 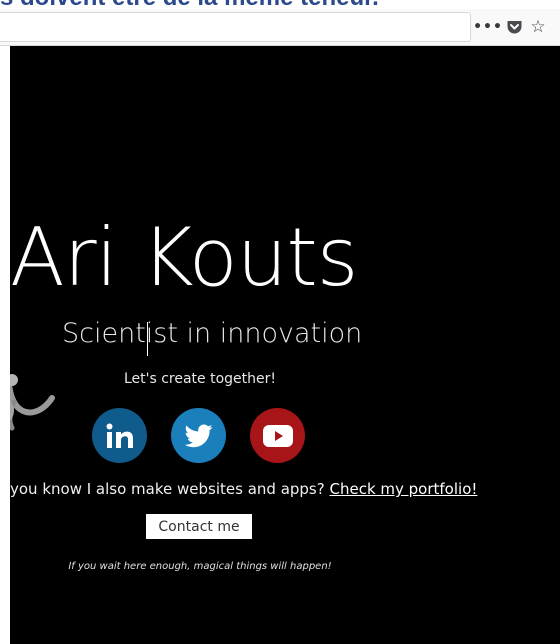 What do you see at coordinates (514, 27) in the screenshot?
I see `pocket-icon` at bounding box center [514, 27].